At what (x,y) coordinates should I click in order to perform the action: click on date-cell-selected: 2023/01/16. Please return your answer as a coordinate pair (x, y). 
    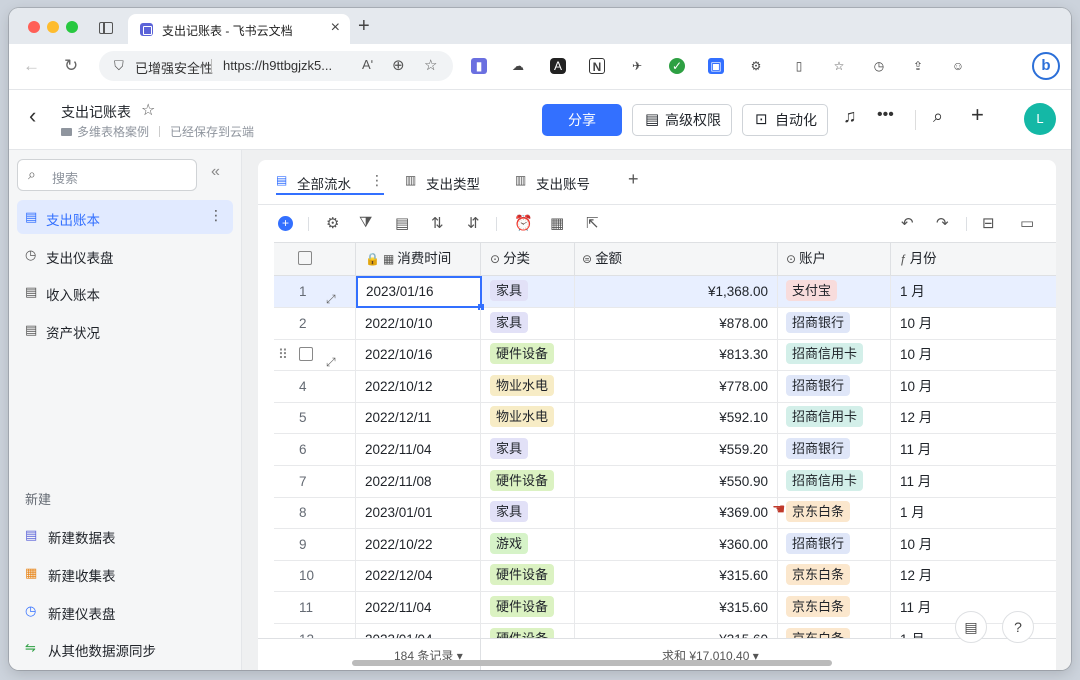
    Looking at the image, I should click on (420, 293).